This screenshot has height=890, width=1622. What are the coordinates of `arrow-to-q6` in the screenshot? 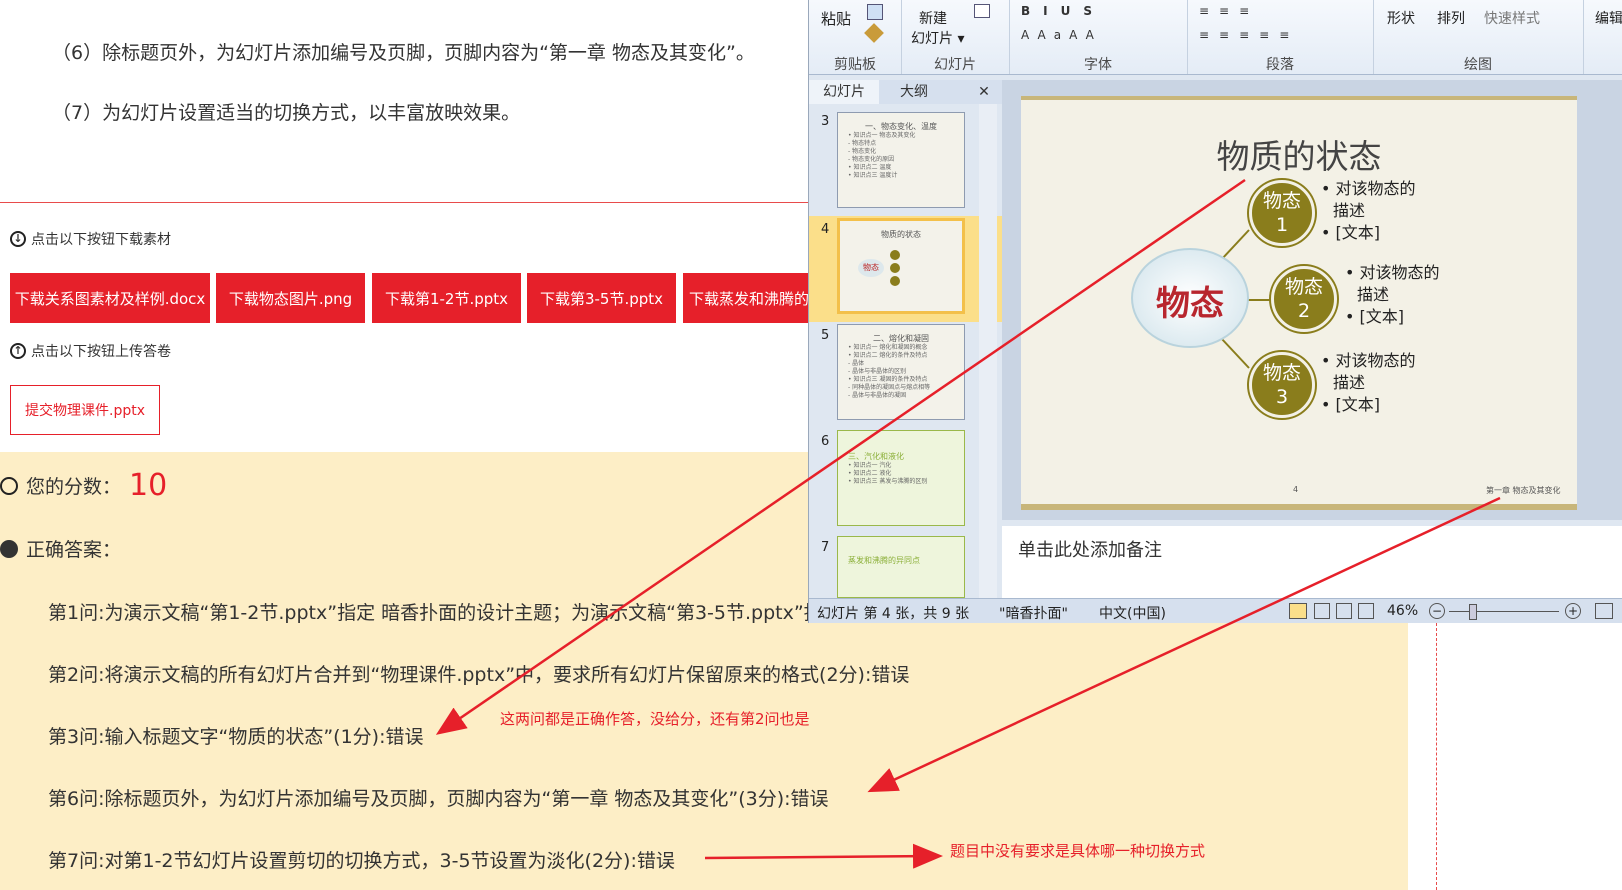 It's located at (1184, 644).